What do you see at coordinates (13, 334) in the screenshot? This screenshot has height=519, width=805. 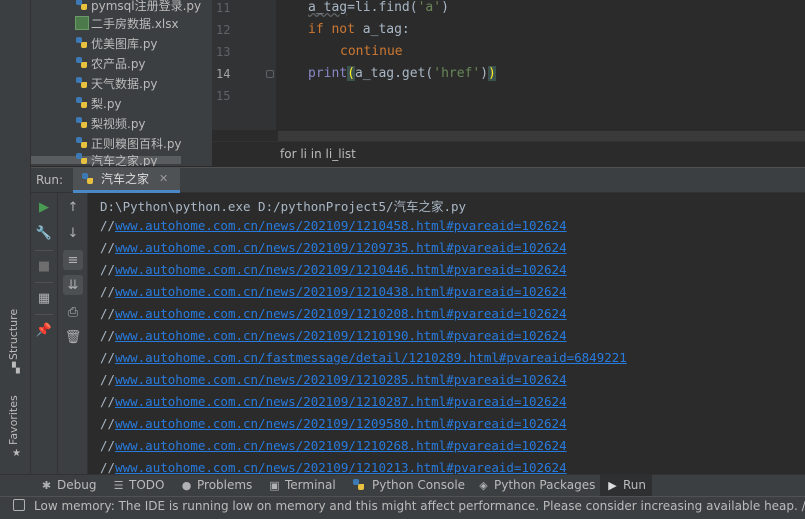 I see `structure-tab: Structure` at bounding box center [13, 334].